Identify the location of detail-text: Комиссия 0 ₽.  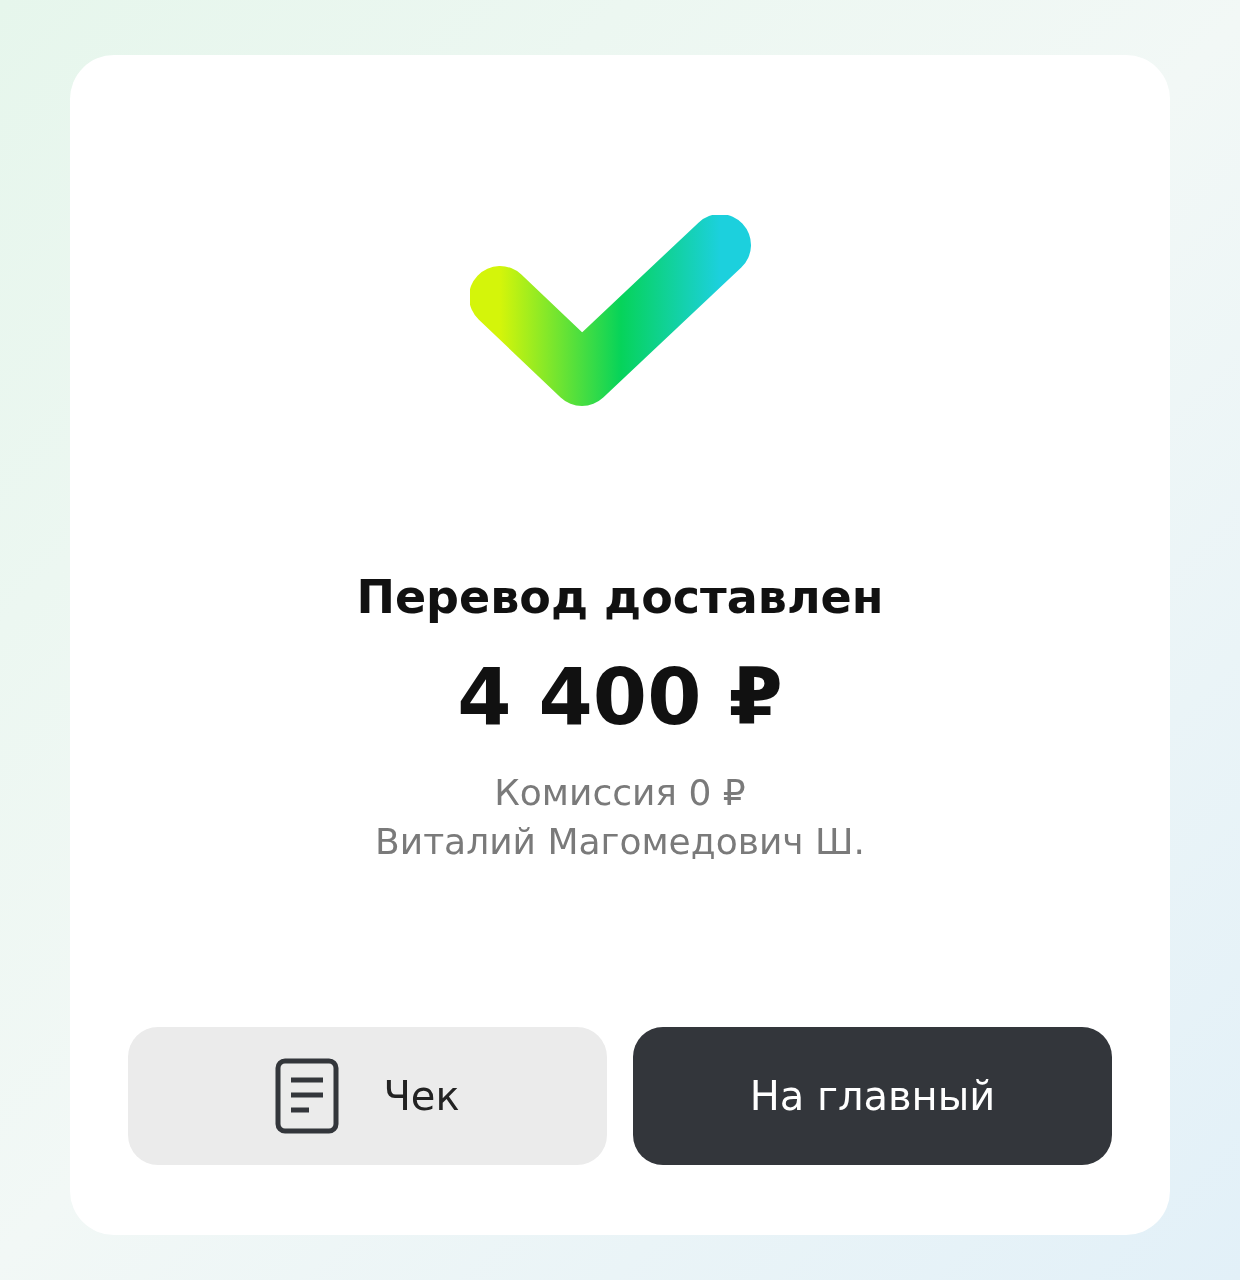
(620, 792).